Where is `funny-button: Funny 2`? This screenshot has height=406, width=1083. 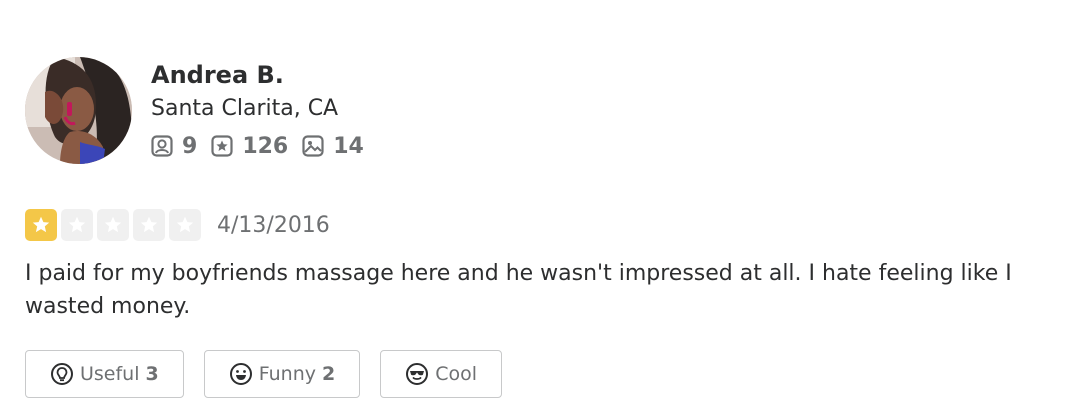
funny-button: Funny 2 is located at coordinates (282, 374).